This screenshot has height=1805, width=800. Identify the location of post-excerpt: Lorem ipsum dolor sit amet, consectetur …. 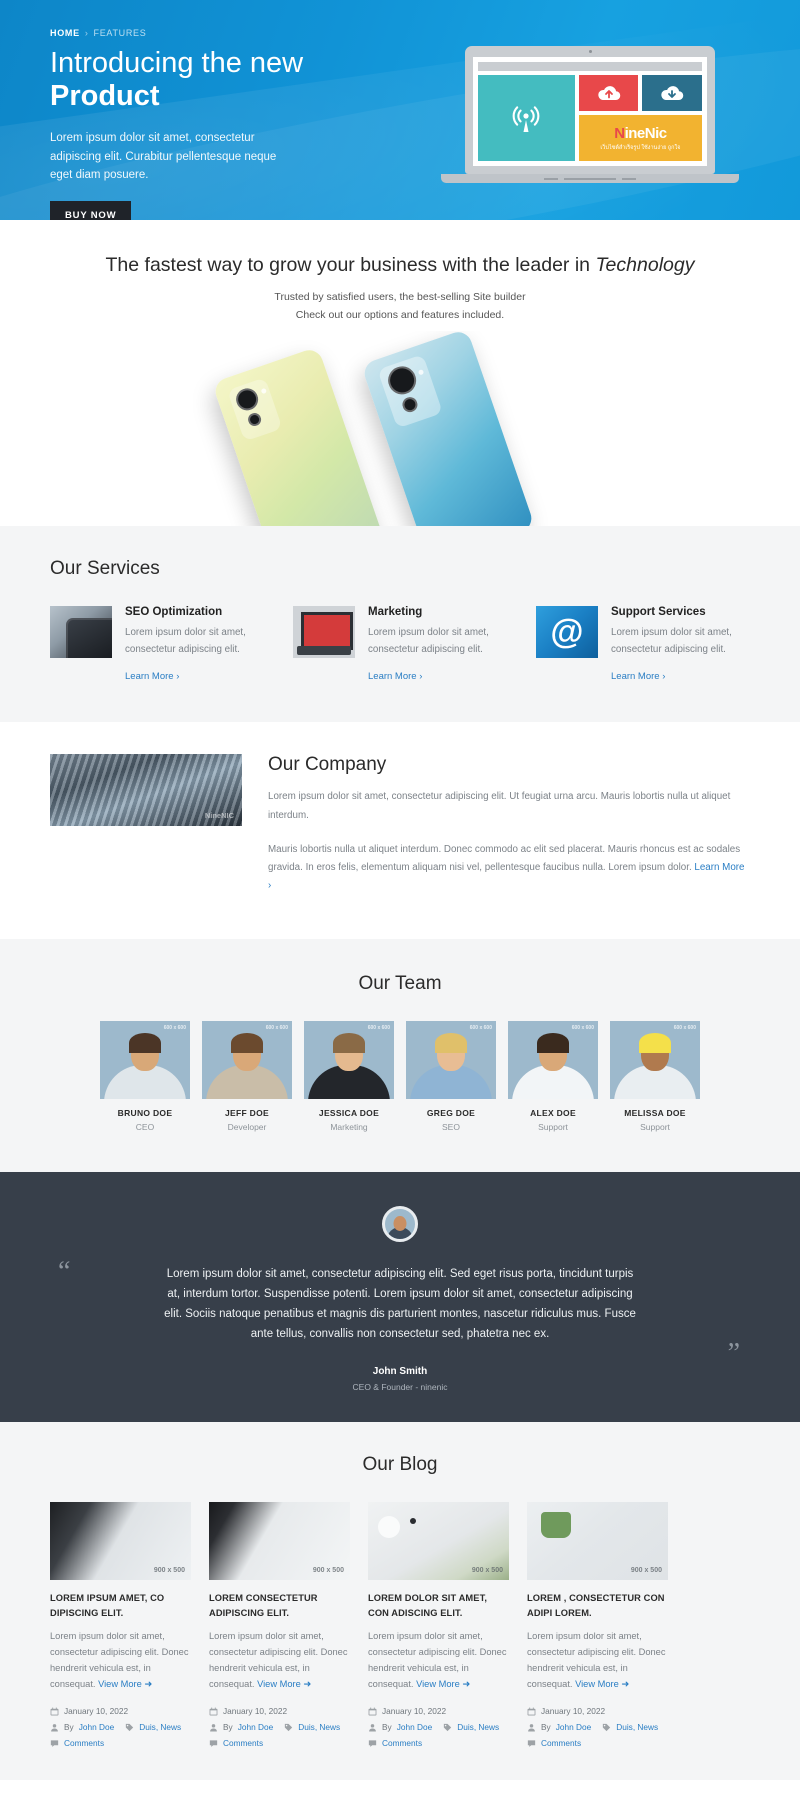
(438, 1661).